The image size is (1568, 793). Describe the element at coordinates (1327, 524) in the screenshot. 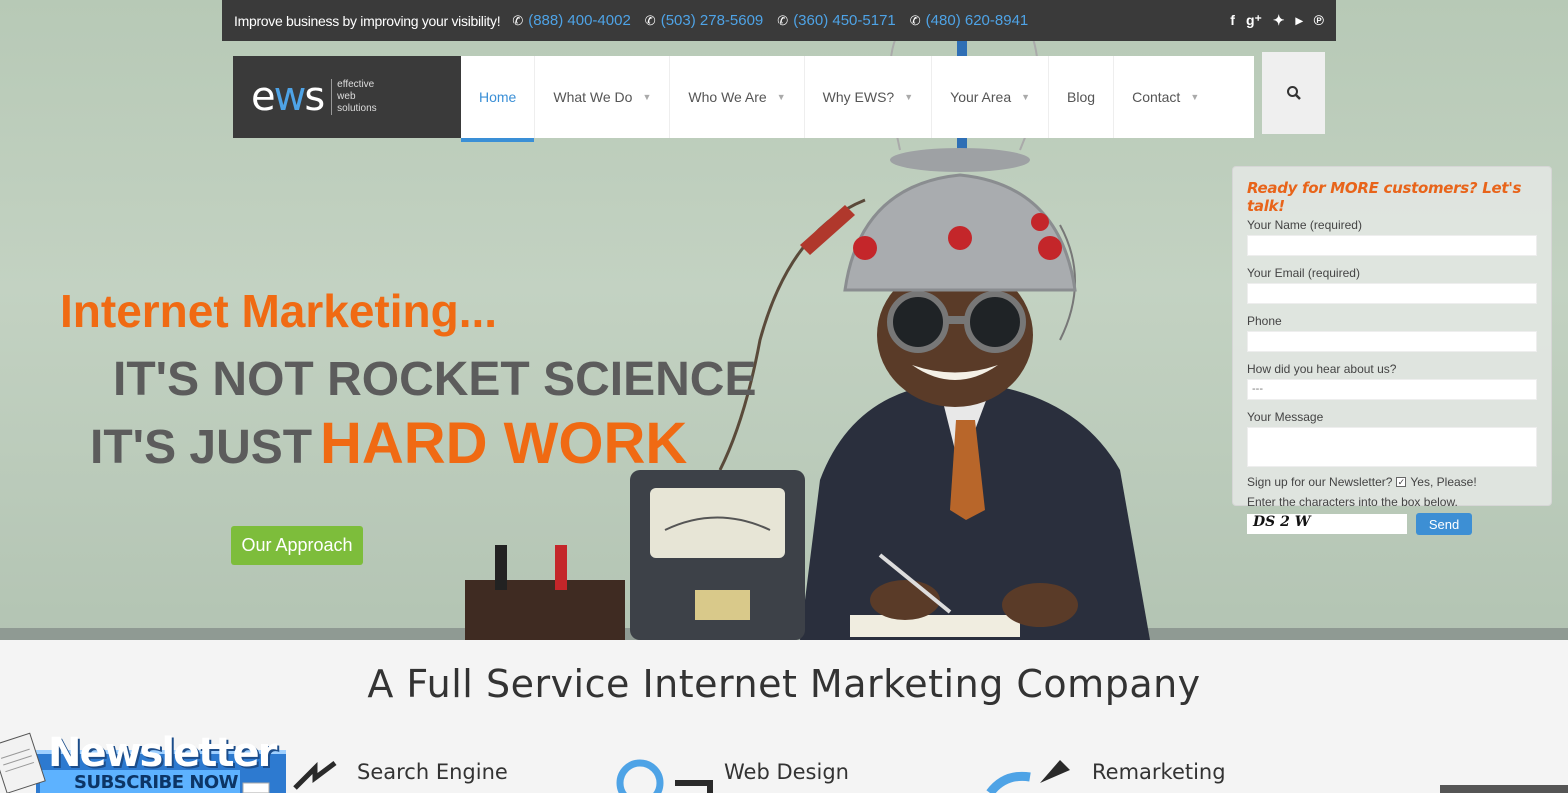

I see `captcha-image: DS 2 W` at that location.